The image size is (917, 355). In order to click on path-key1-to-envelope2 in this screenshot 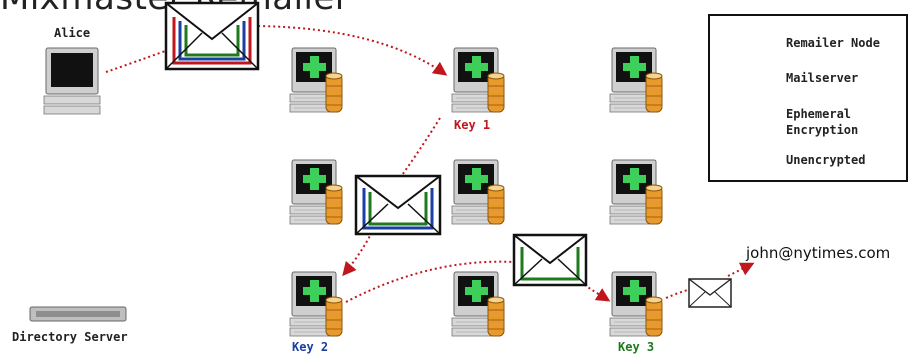, I will do `click(420, 148)`.